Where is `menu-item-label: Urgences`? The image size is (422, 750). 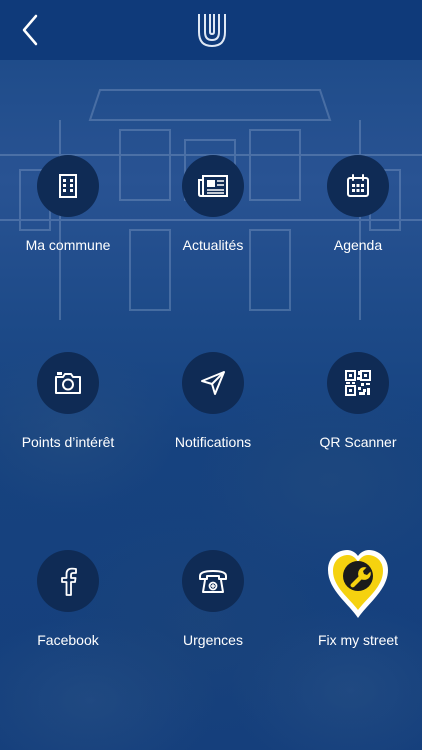 menu-item-label: Urgences is located at coordinates (213, 640).